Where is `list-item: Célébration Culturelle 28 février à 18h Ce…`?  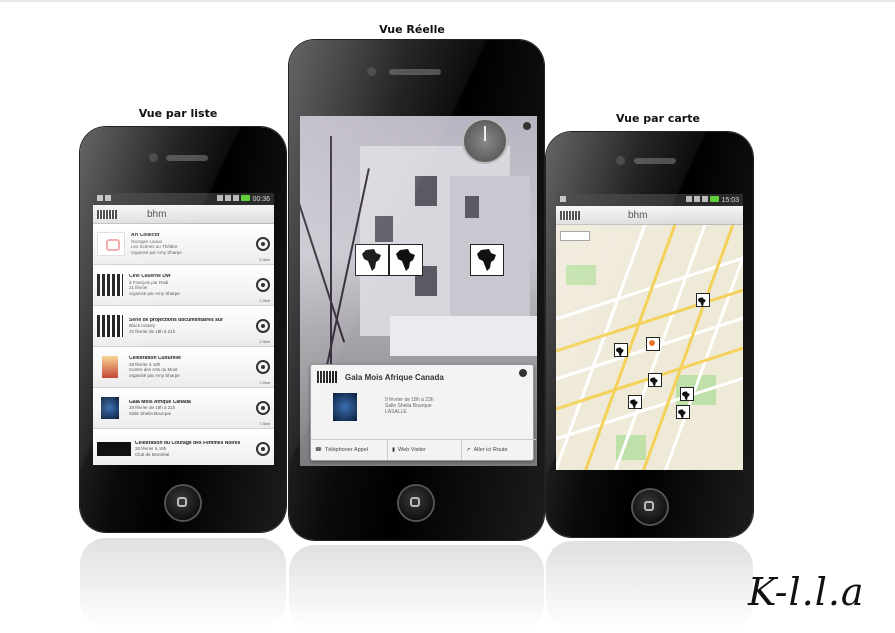 list-item: Célébration Culturelle 28 février à 18h Ce… is located at coordinates (183, 367).